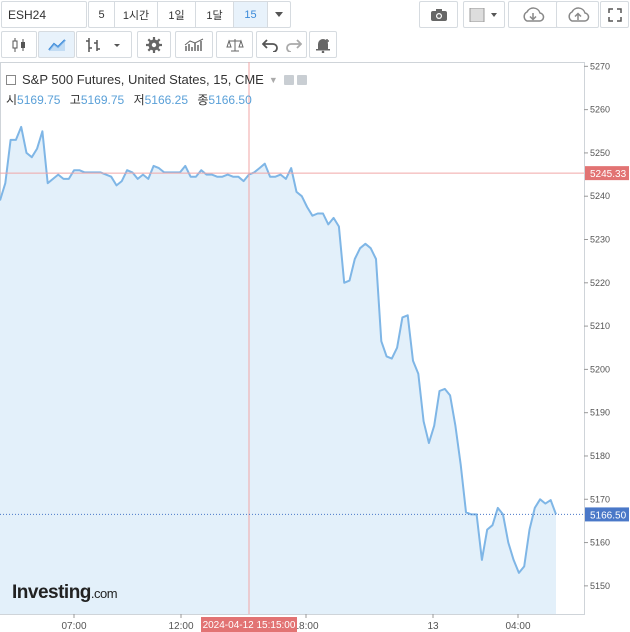  Describe the element at coordinates (12, 100) in the screenshot. I see `open-label: 시` at that location.